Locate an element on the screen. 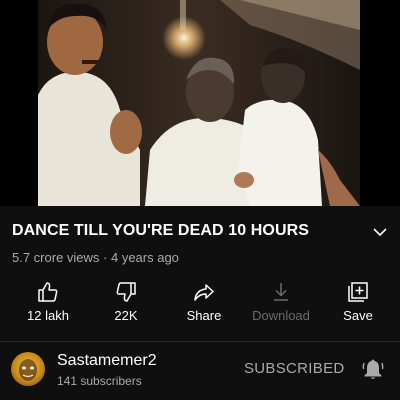  subscribed-button: SUBSCRIBED is located at coordinates (294, 368).